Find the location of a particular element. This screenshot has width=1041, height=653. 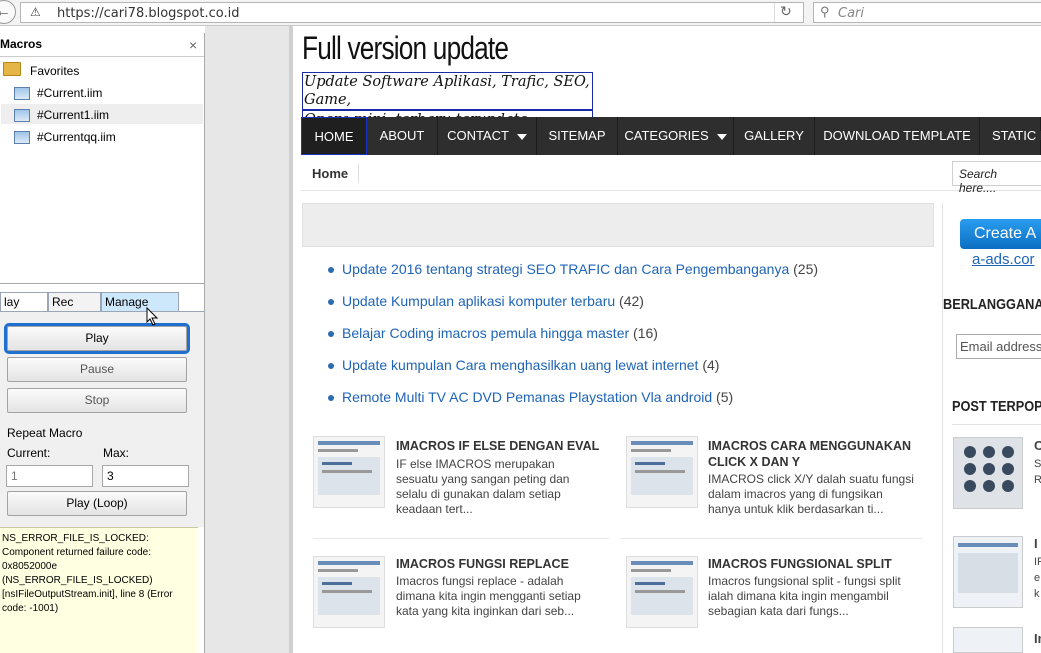

reload-icon: ↻ is located at coordinates (786, 11).